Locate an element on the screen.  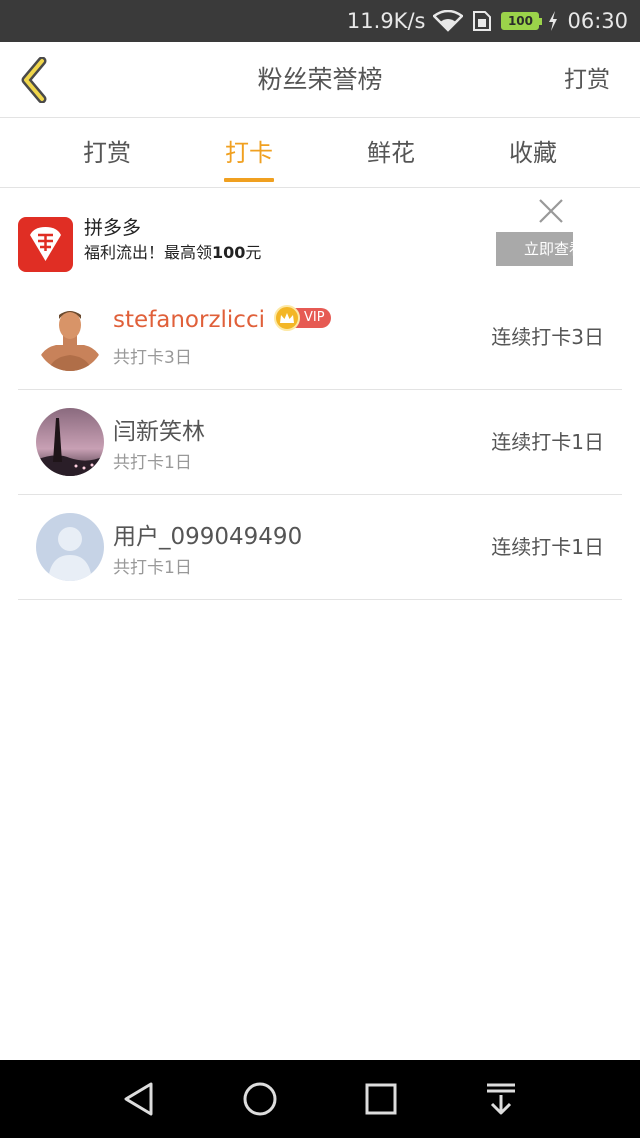
tab-favorites: 收藏 is located at coordinates (533, 153).